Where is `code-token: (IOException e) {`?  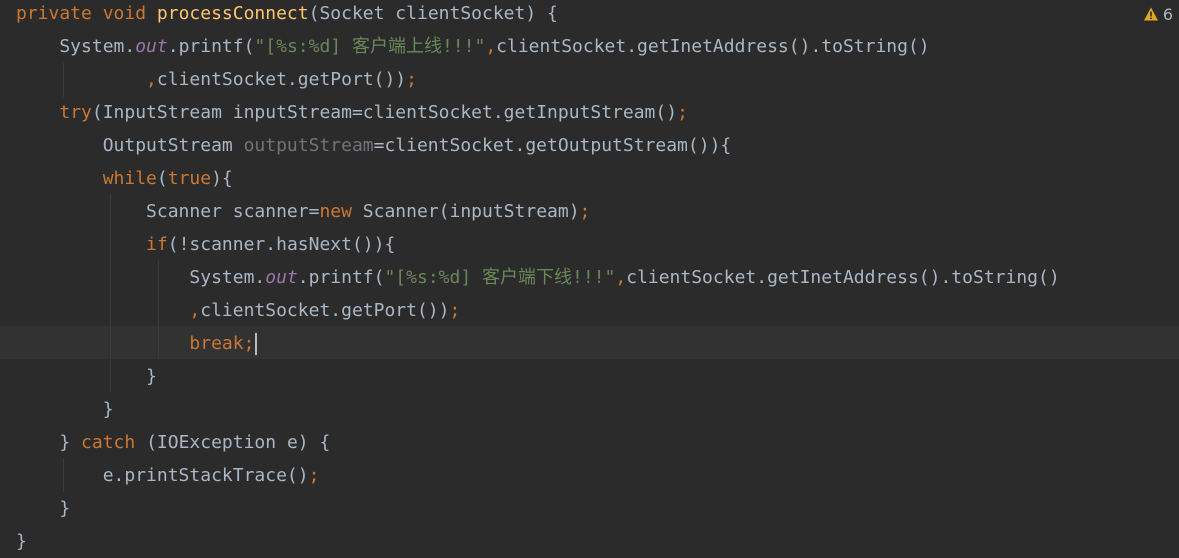 code-token: (IOException e) { is located at coordinates (238, 442).